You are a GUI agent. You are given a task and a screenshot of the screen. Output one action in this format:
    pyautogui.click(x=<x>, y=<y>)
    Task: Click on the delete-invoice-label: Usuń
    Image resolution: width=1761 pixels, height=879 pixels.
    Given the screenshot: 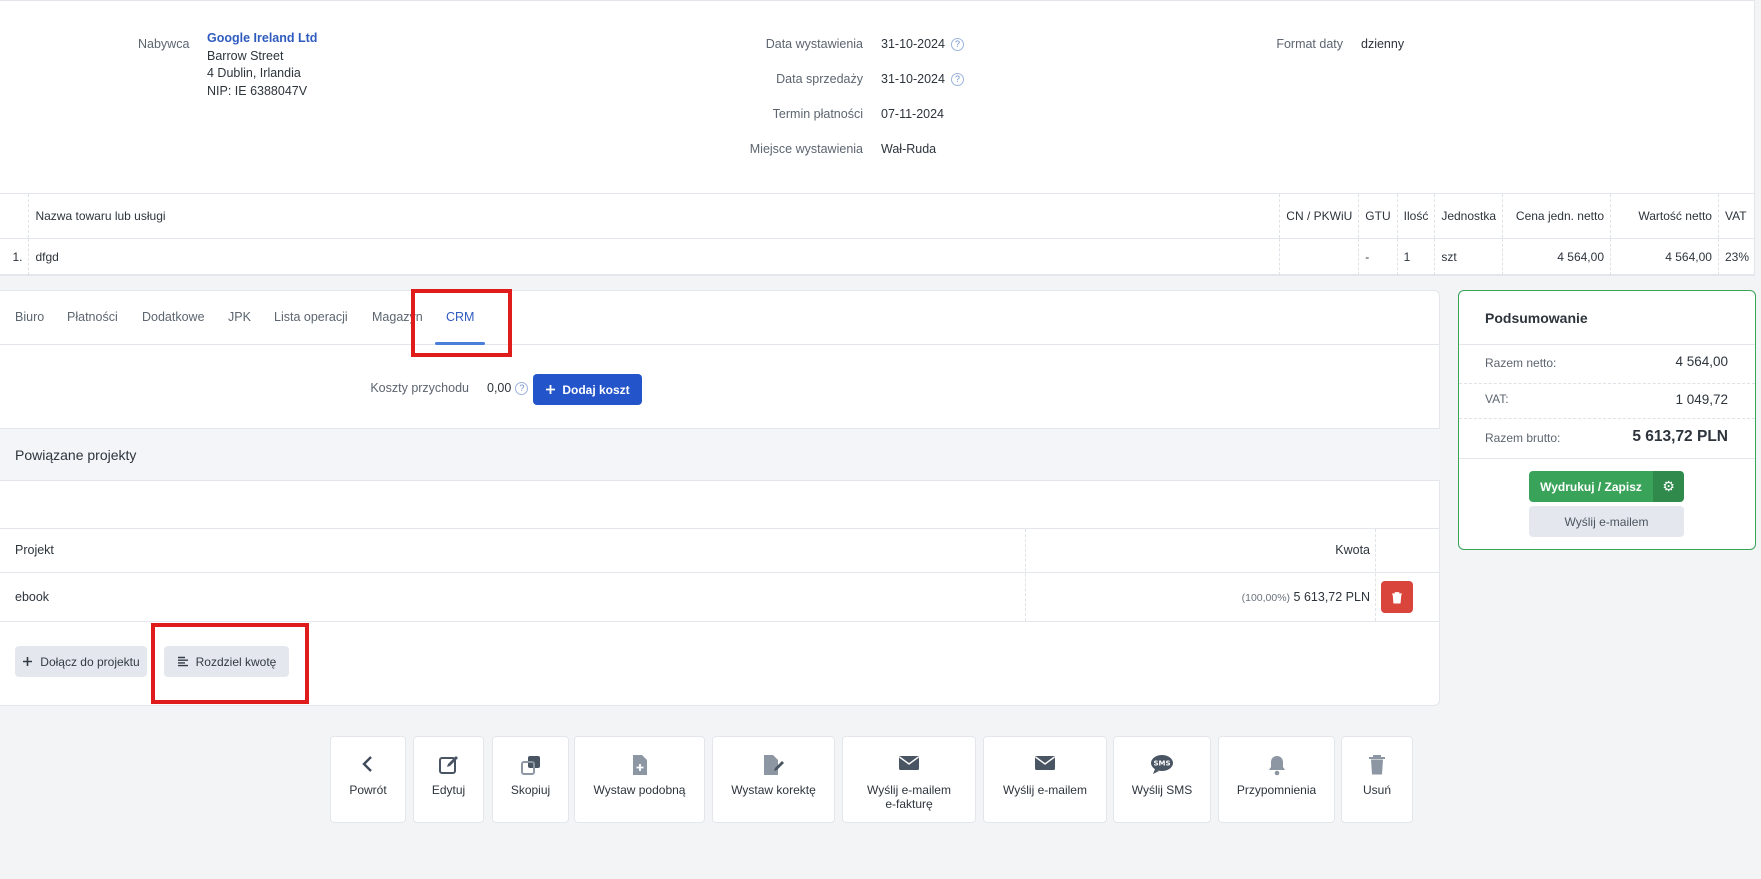 What is the action you would take?
    pyautogui.click(x=1376, y=790)
    